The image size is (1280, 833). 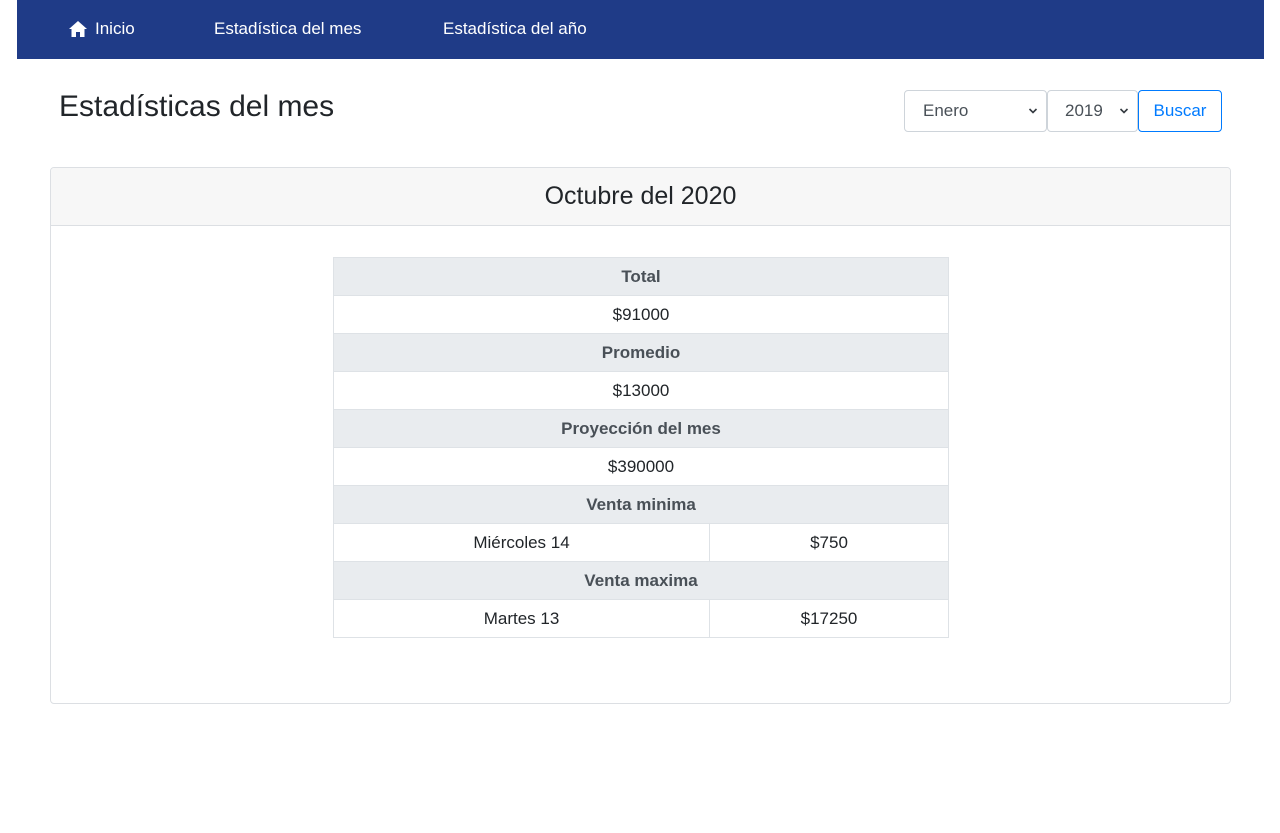 I want to click on month-select-value: Enero, so click(x=946, y=110).